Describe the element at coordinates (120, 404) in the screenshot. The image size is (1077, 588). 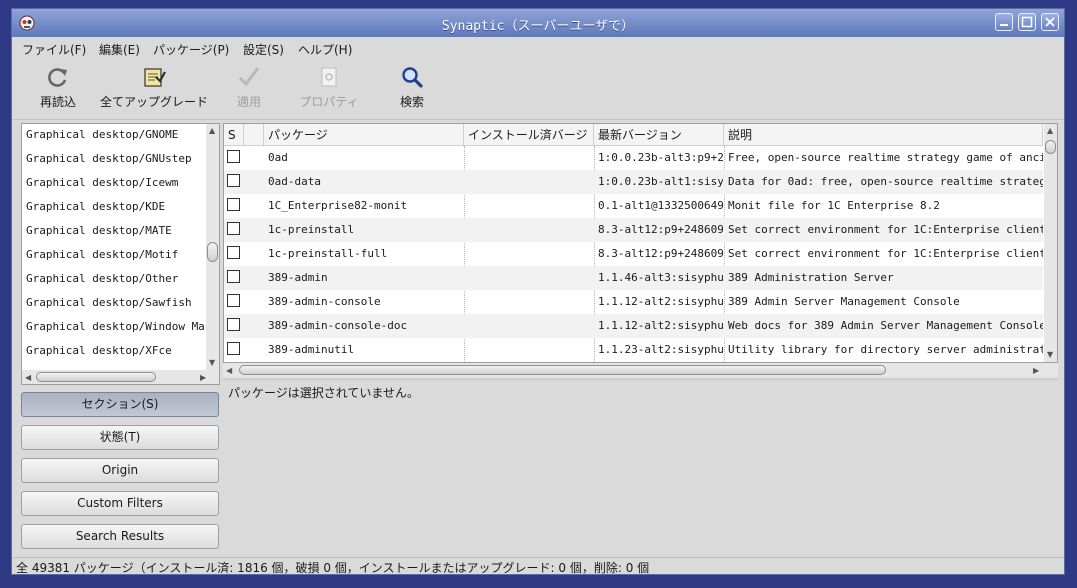
I see `sections-filter-button: セクション(S)` at that location.